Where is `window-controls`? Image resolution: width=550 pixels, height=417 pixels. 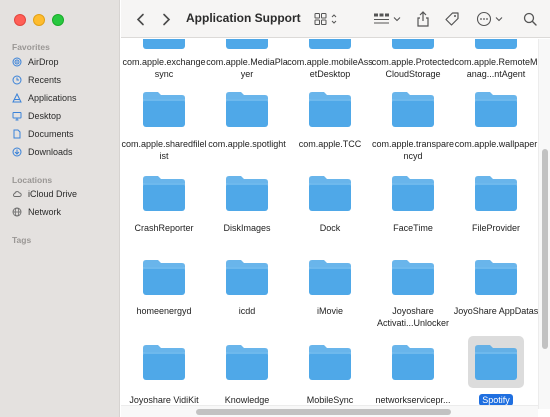 window-controls is located at coordinates (39, 20).